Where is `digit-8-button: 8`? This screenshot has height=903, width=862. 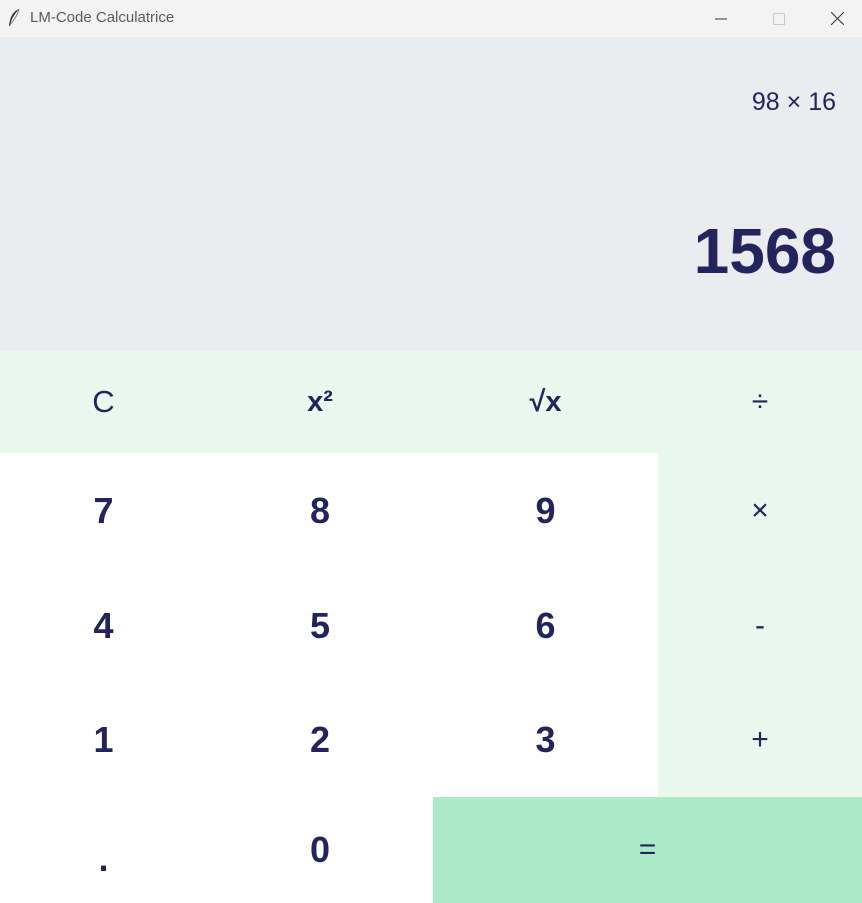 digit-8-button: 8 is located at coordinates (320, 510).